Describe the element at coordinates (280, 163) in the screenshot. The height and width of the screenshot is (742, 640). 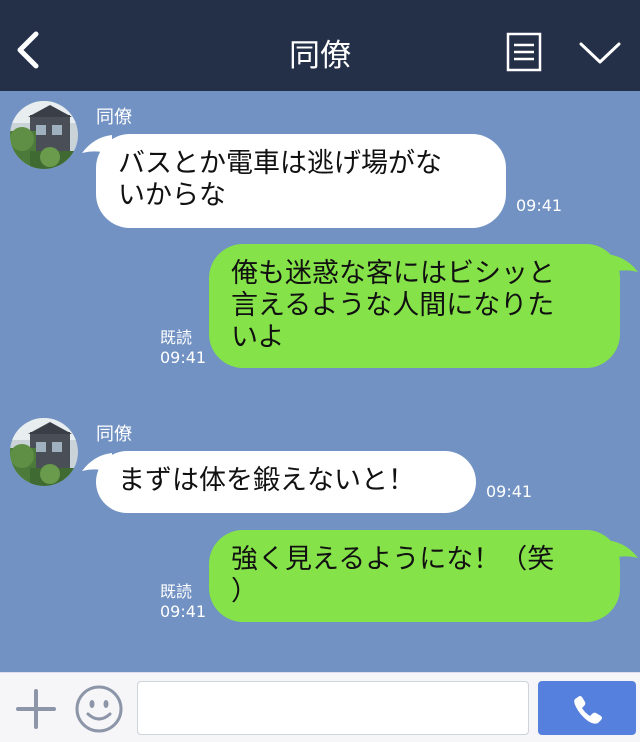
I see `message-line: バスとか電車は逃げ場がな` at that location.